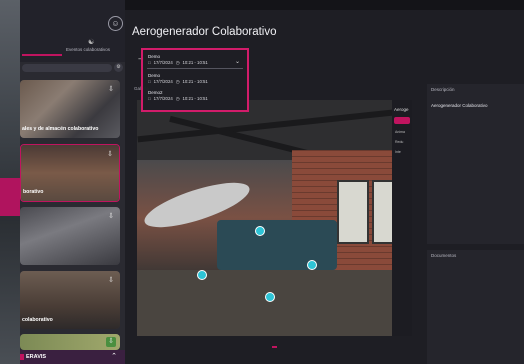 Image resolution: width=524 pixels, height=364 pixels. Describe the element at coordinates (22, 357) in the screenshot. I see `tag-icon` at that location.